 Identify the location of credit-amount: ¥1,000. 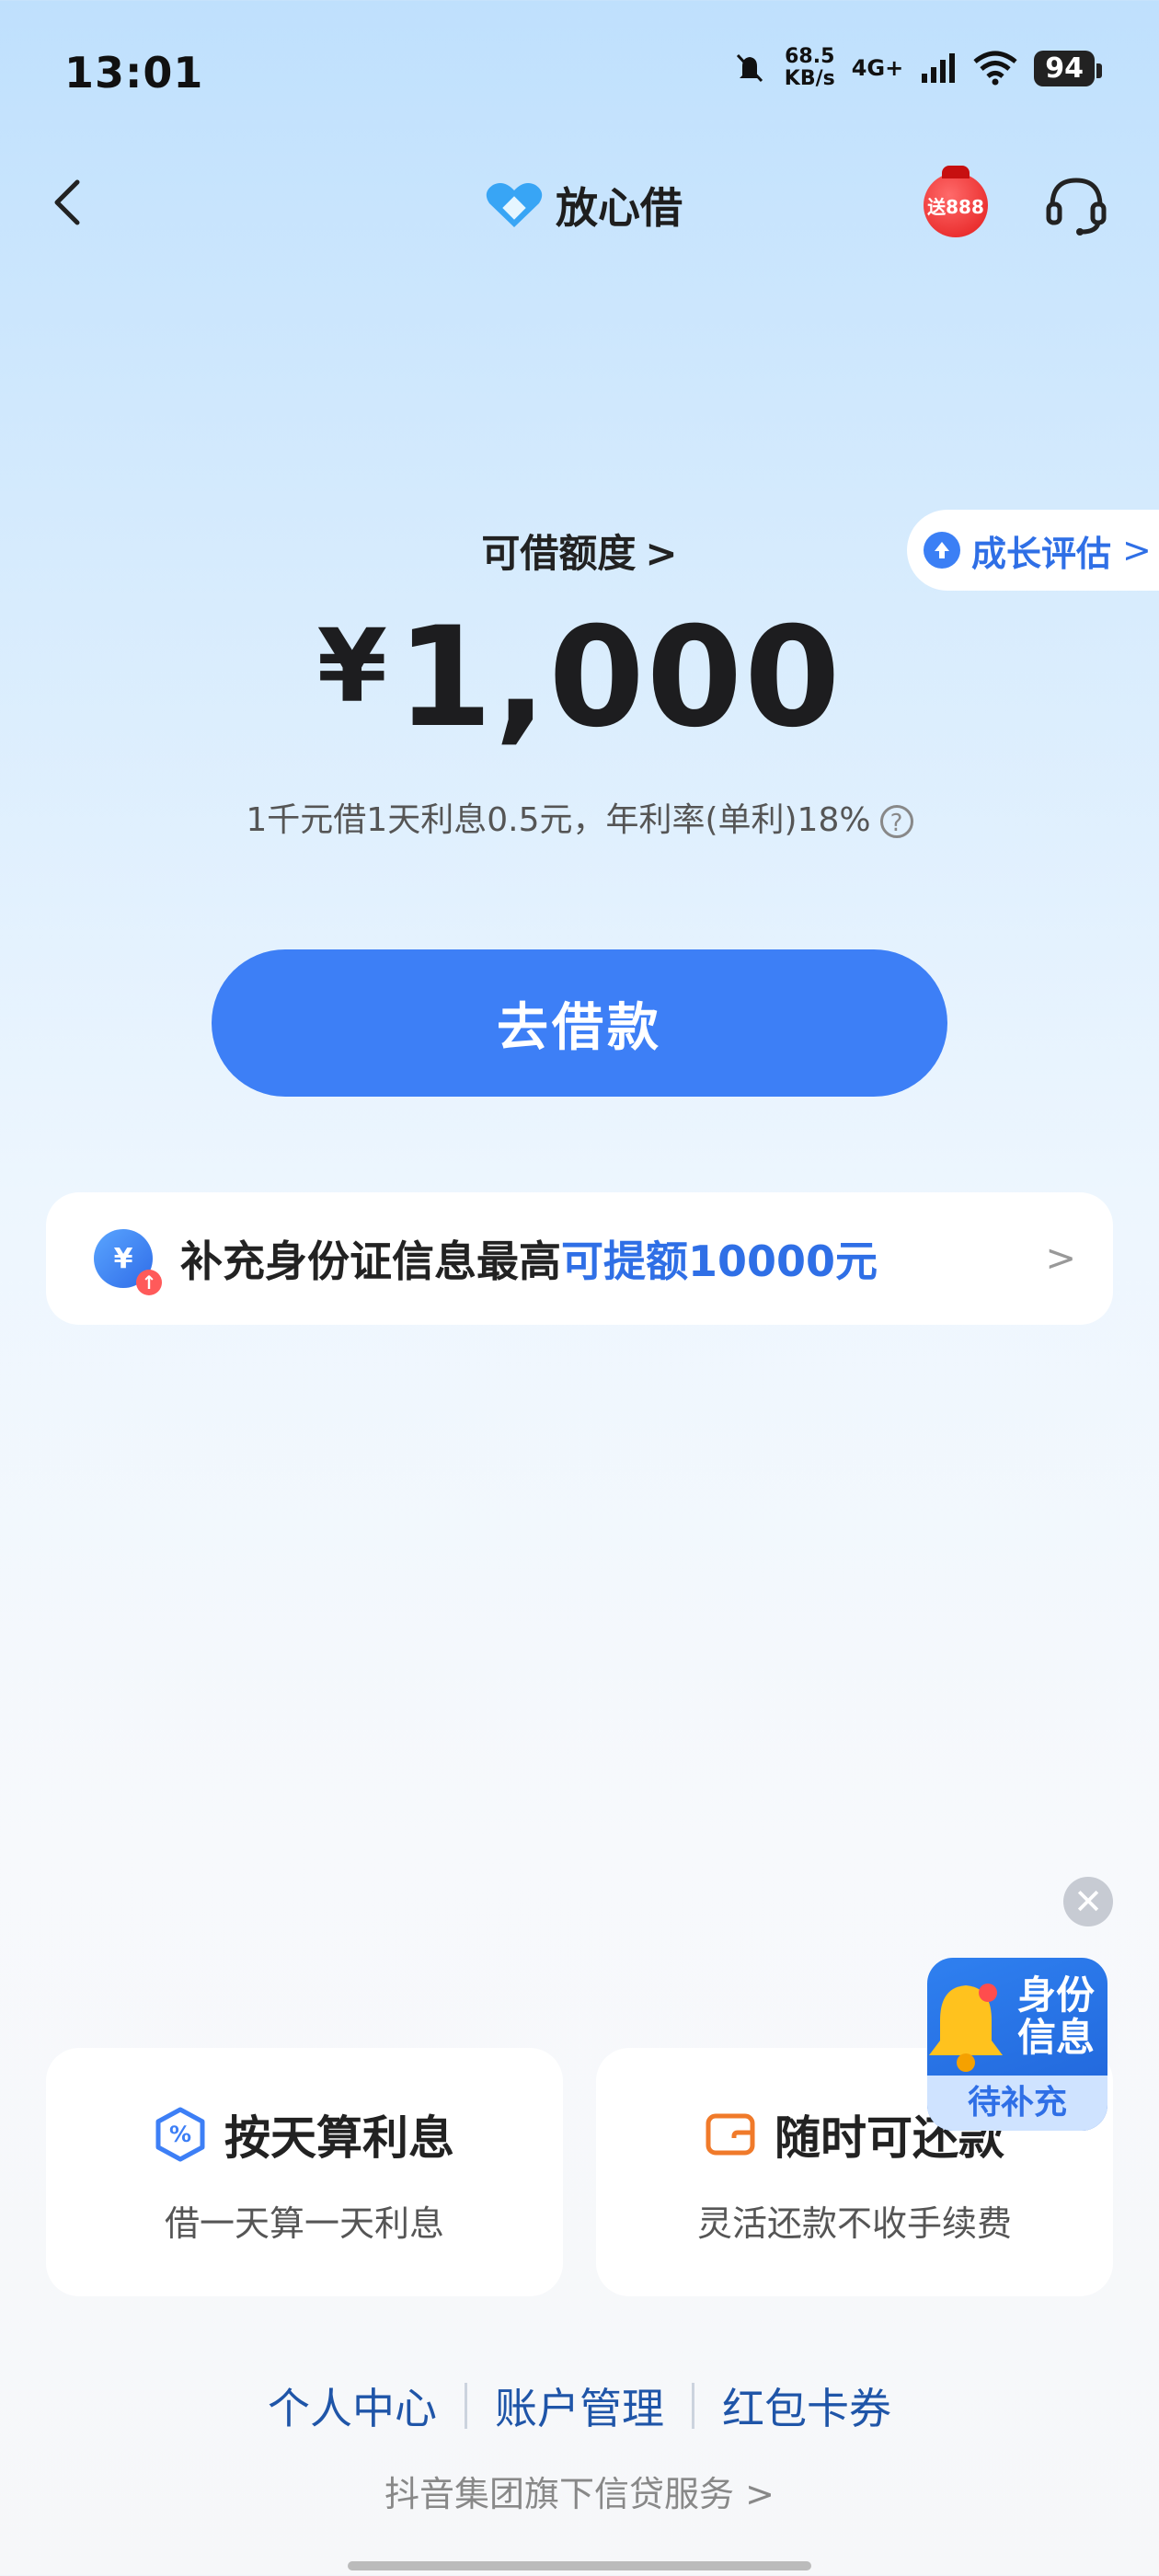
(579, 678).